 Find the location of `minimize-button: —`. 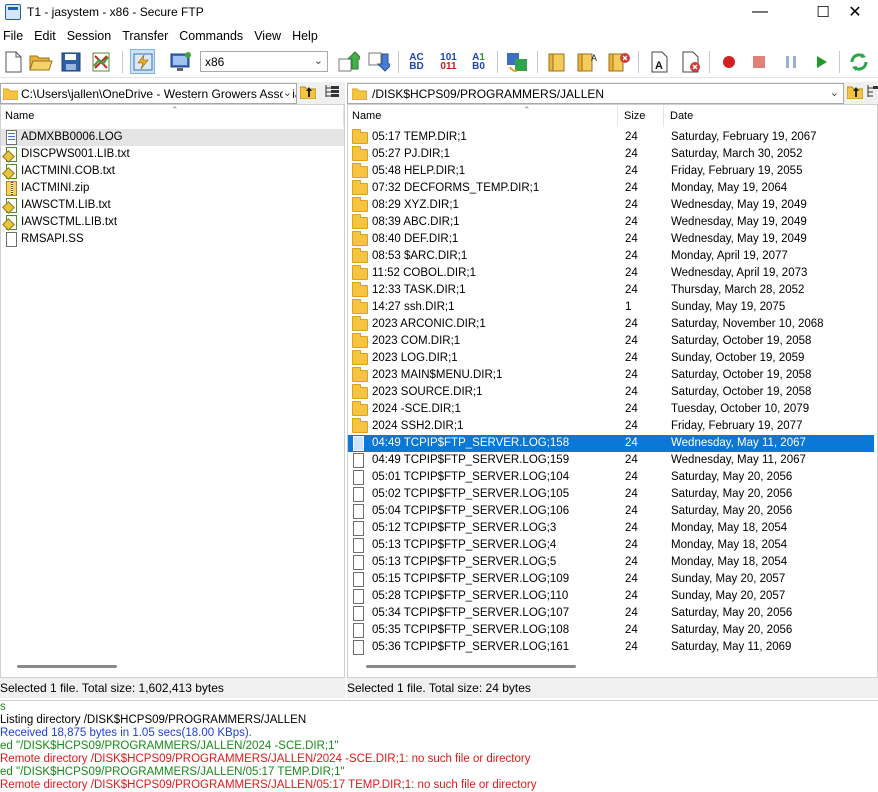

minimize-button: — is located at coordinates (760, 12).